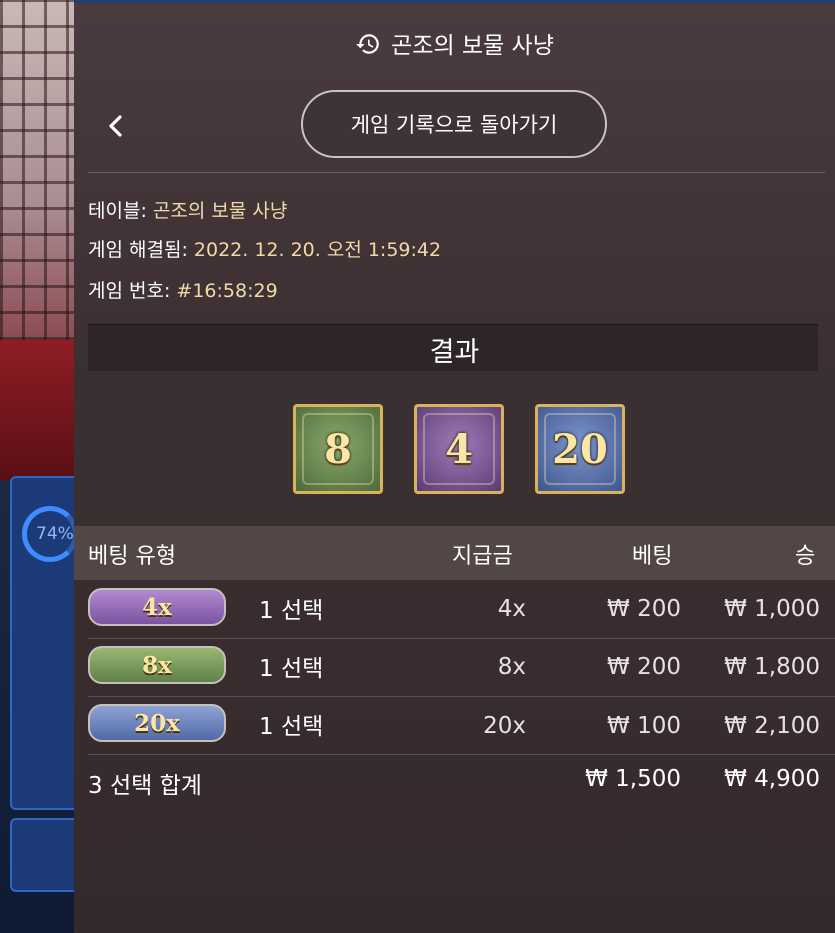 The width and height of the screenshot is (835, 933). Describe the element at coordinates (37, 170) in the screenshot. I see `background-window` at that location.